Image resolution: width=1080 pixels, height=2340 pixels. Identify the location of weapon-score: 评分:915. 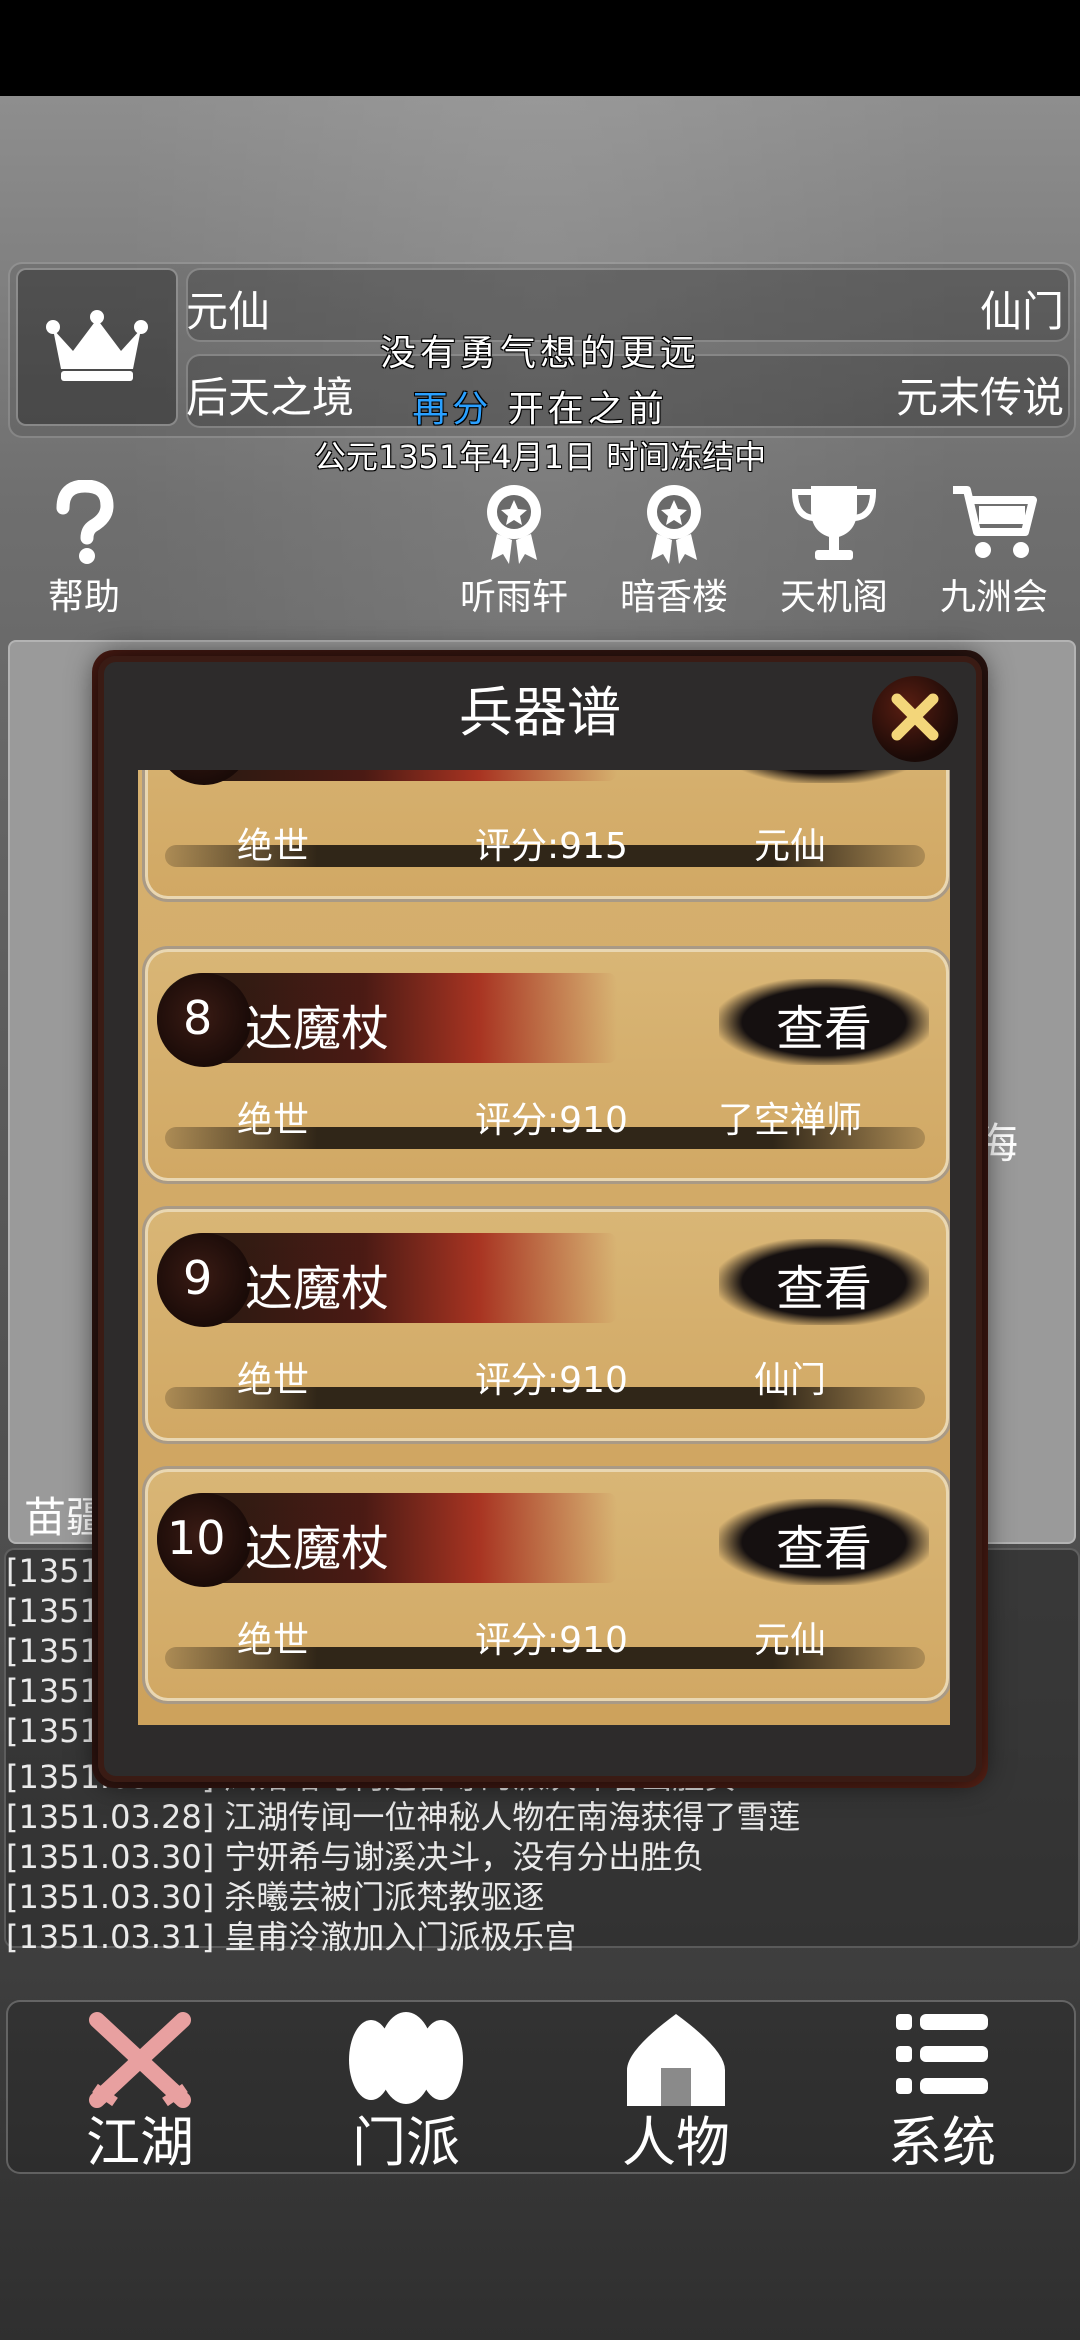
(551, 846).